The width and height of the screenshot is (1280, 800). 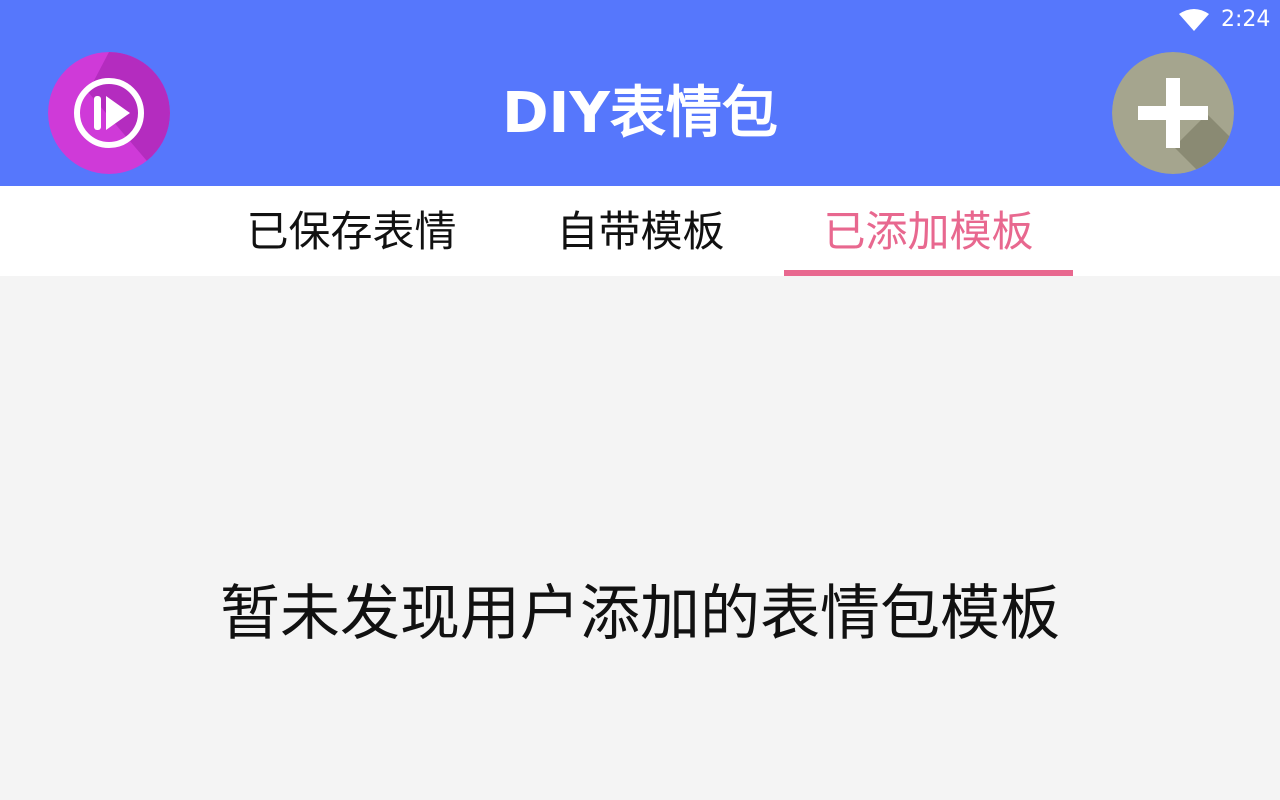 I want to click on tab-label: 已保存表情, so click(x=351, y=231).